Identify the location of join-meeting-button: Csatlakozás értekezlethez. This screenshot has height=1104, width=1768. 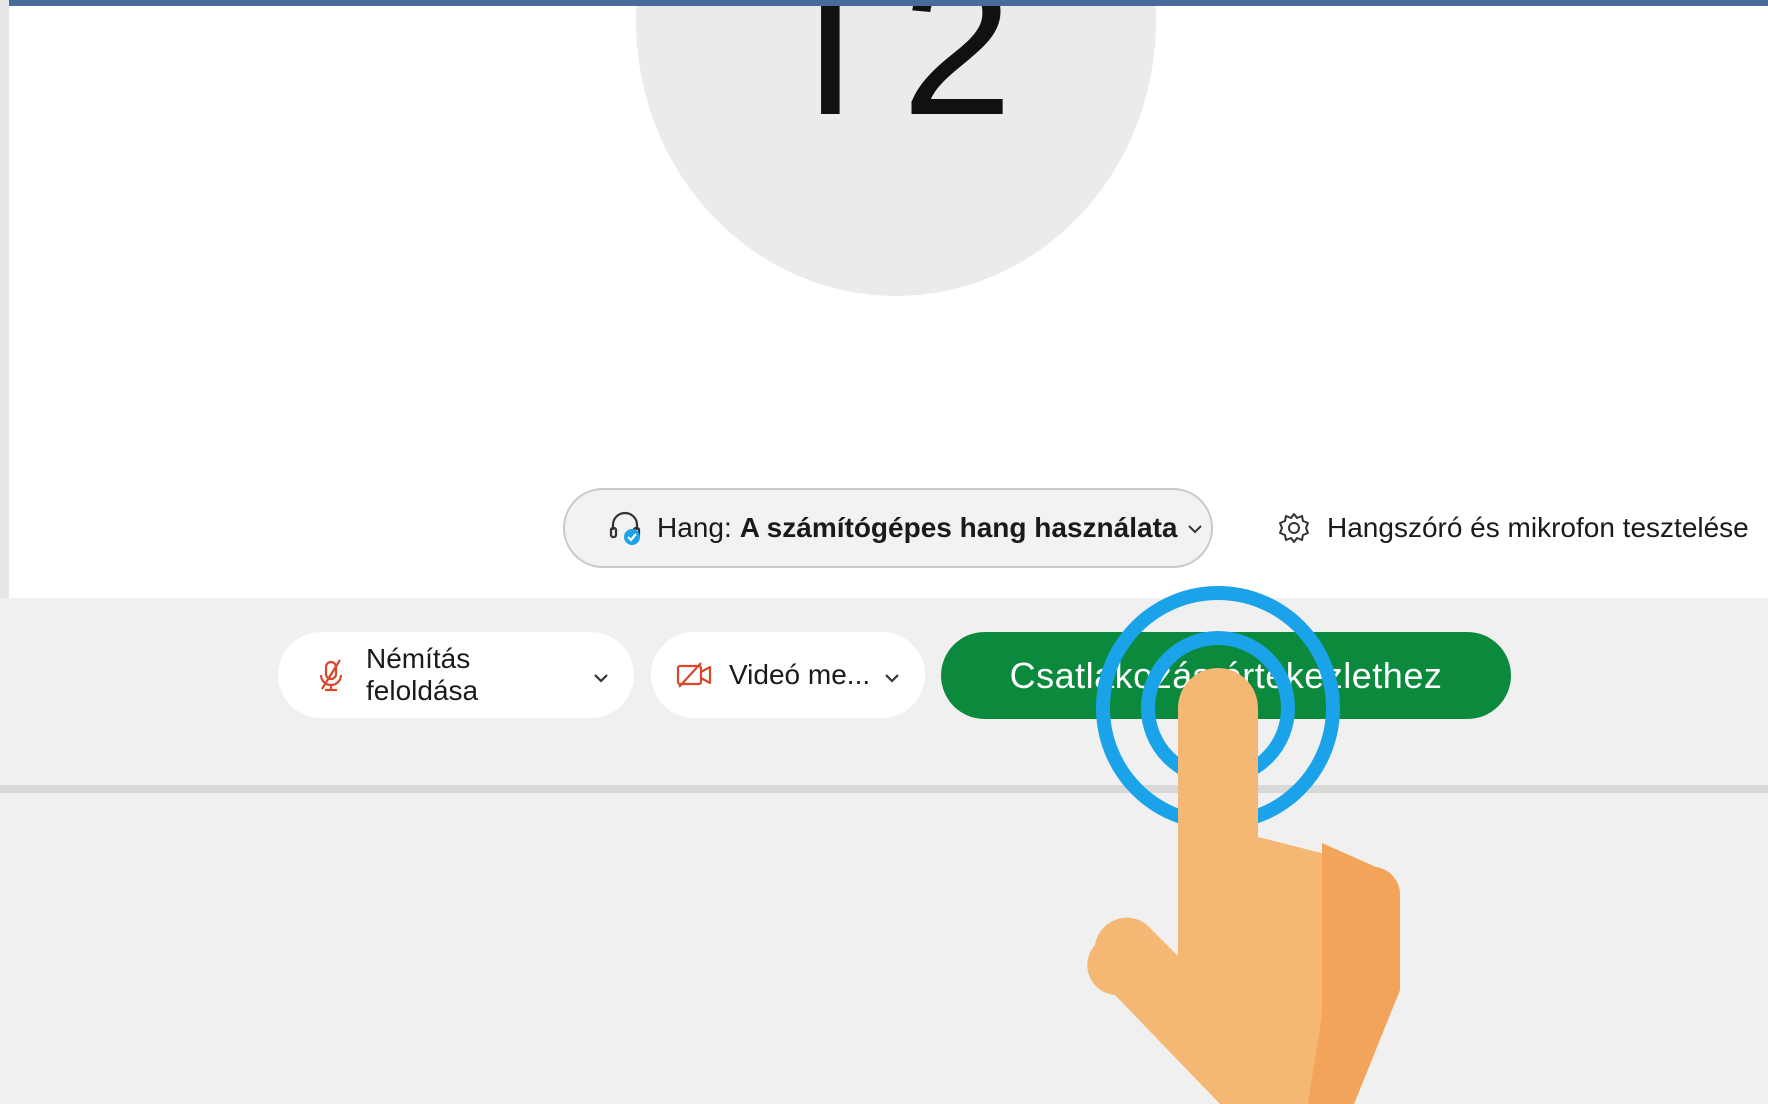
(1226, 675).